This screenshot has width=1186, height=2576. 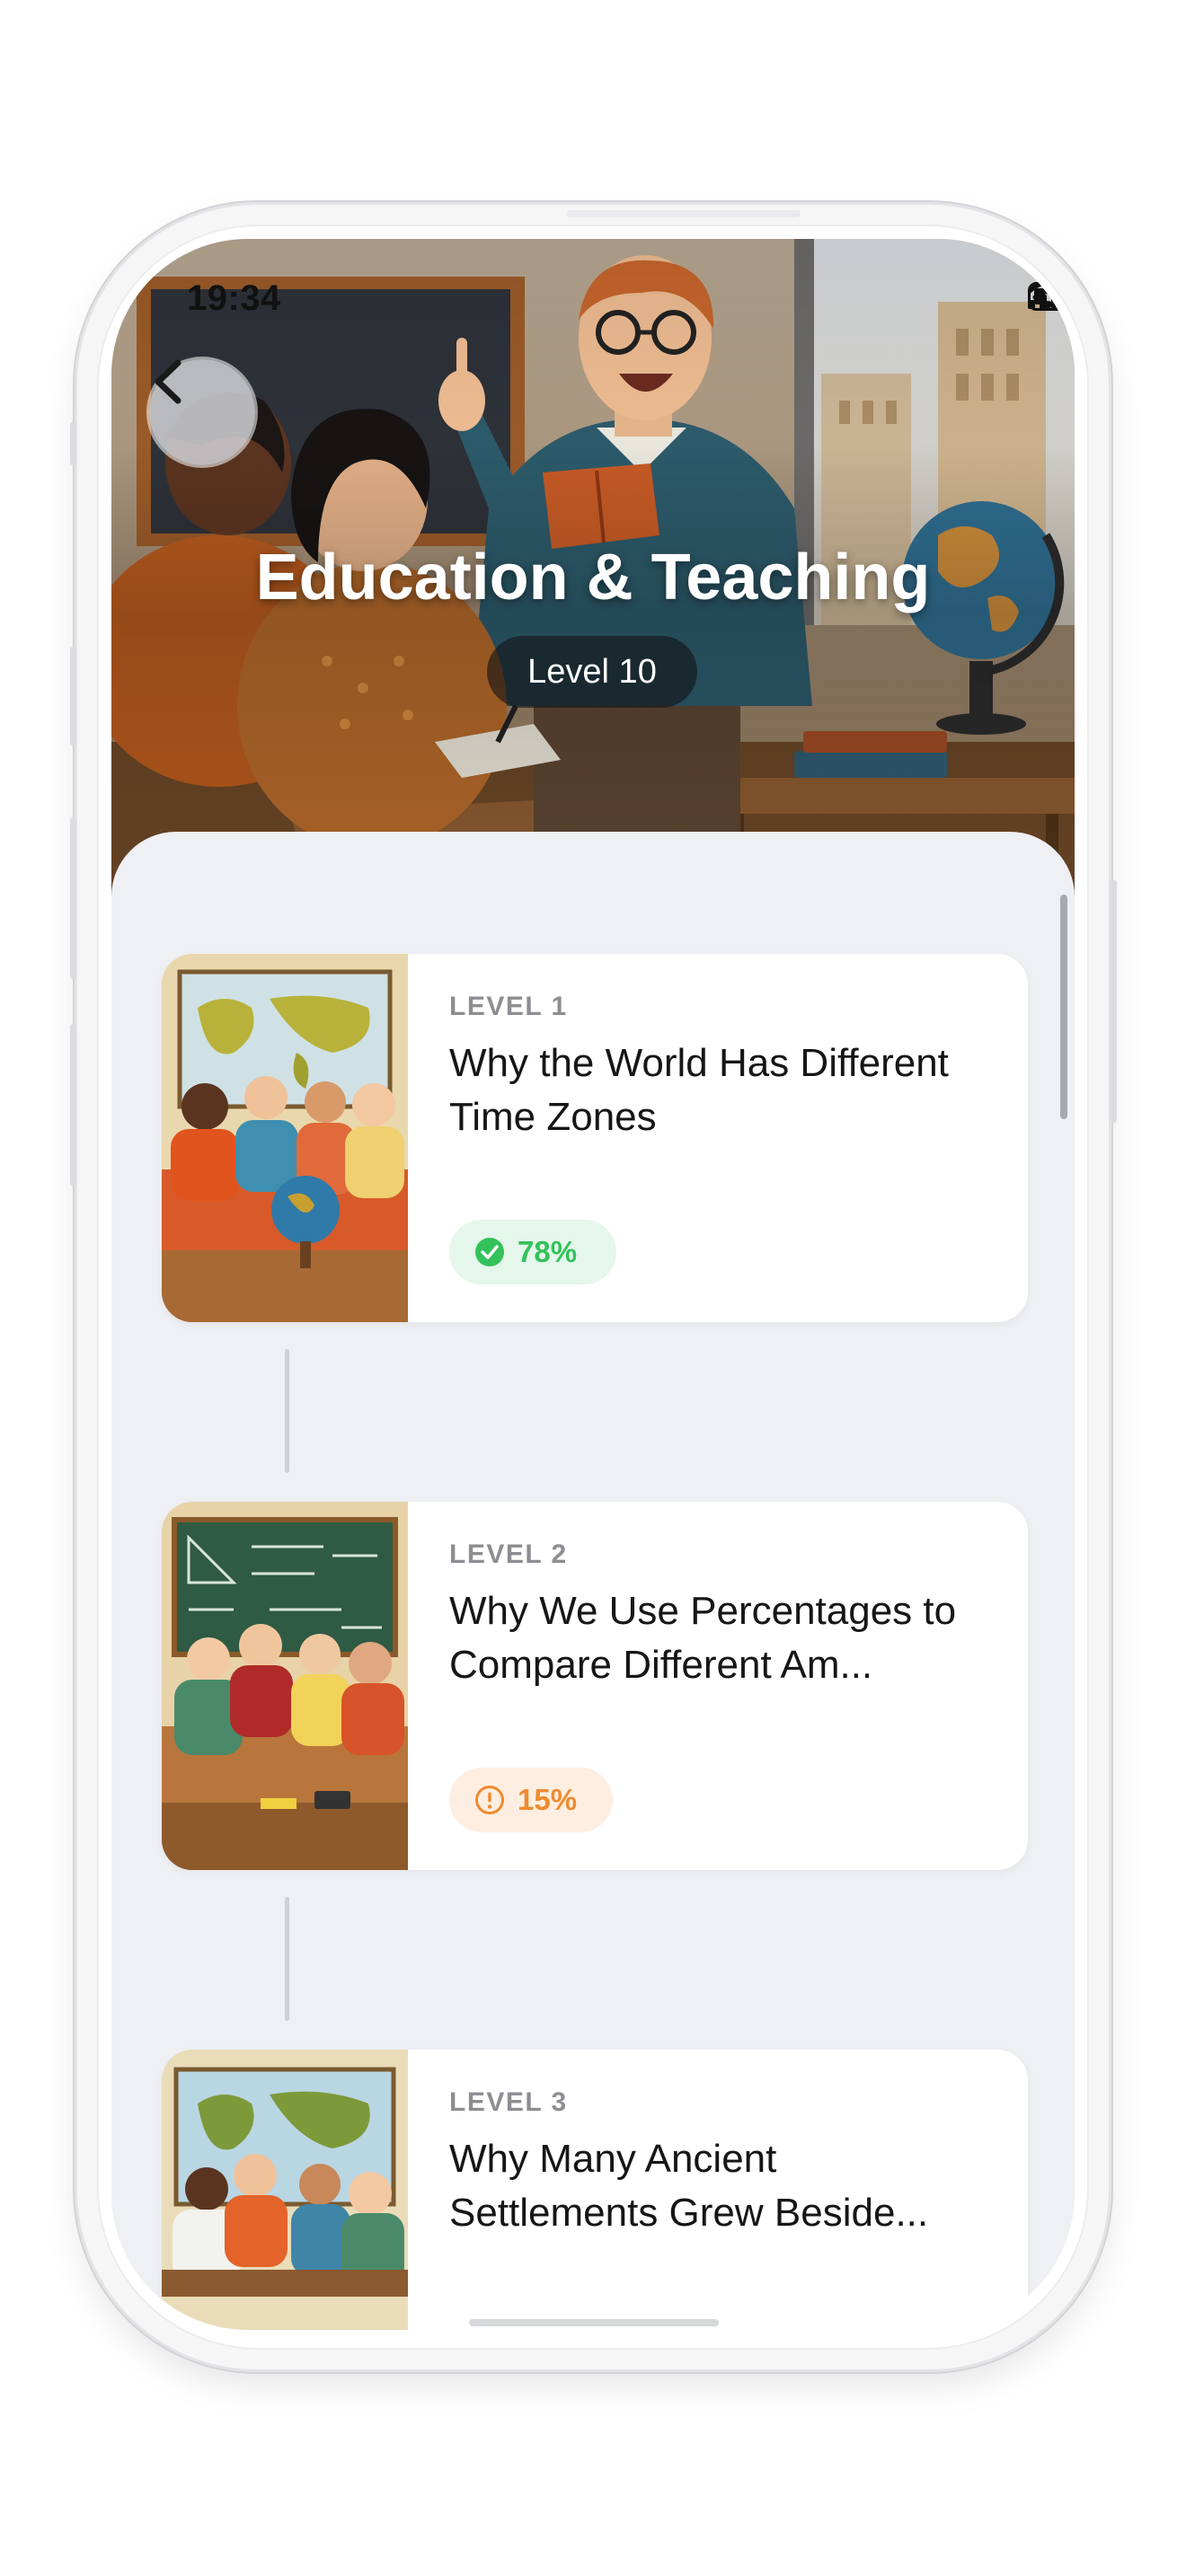 What do you see at coordinates (1051, 296) in the screenshot?
I see `battery-icon` at bounding box center [1051, 296].